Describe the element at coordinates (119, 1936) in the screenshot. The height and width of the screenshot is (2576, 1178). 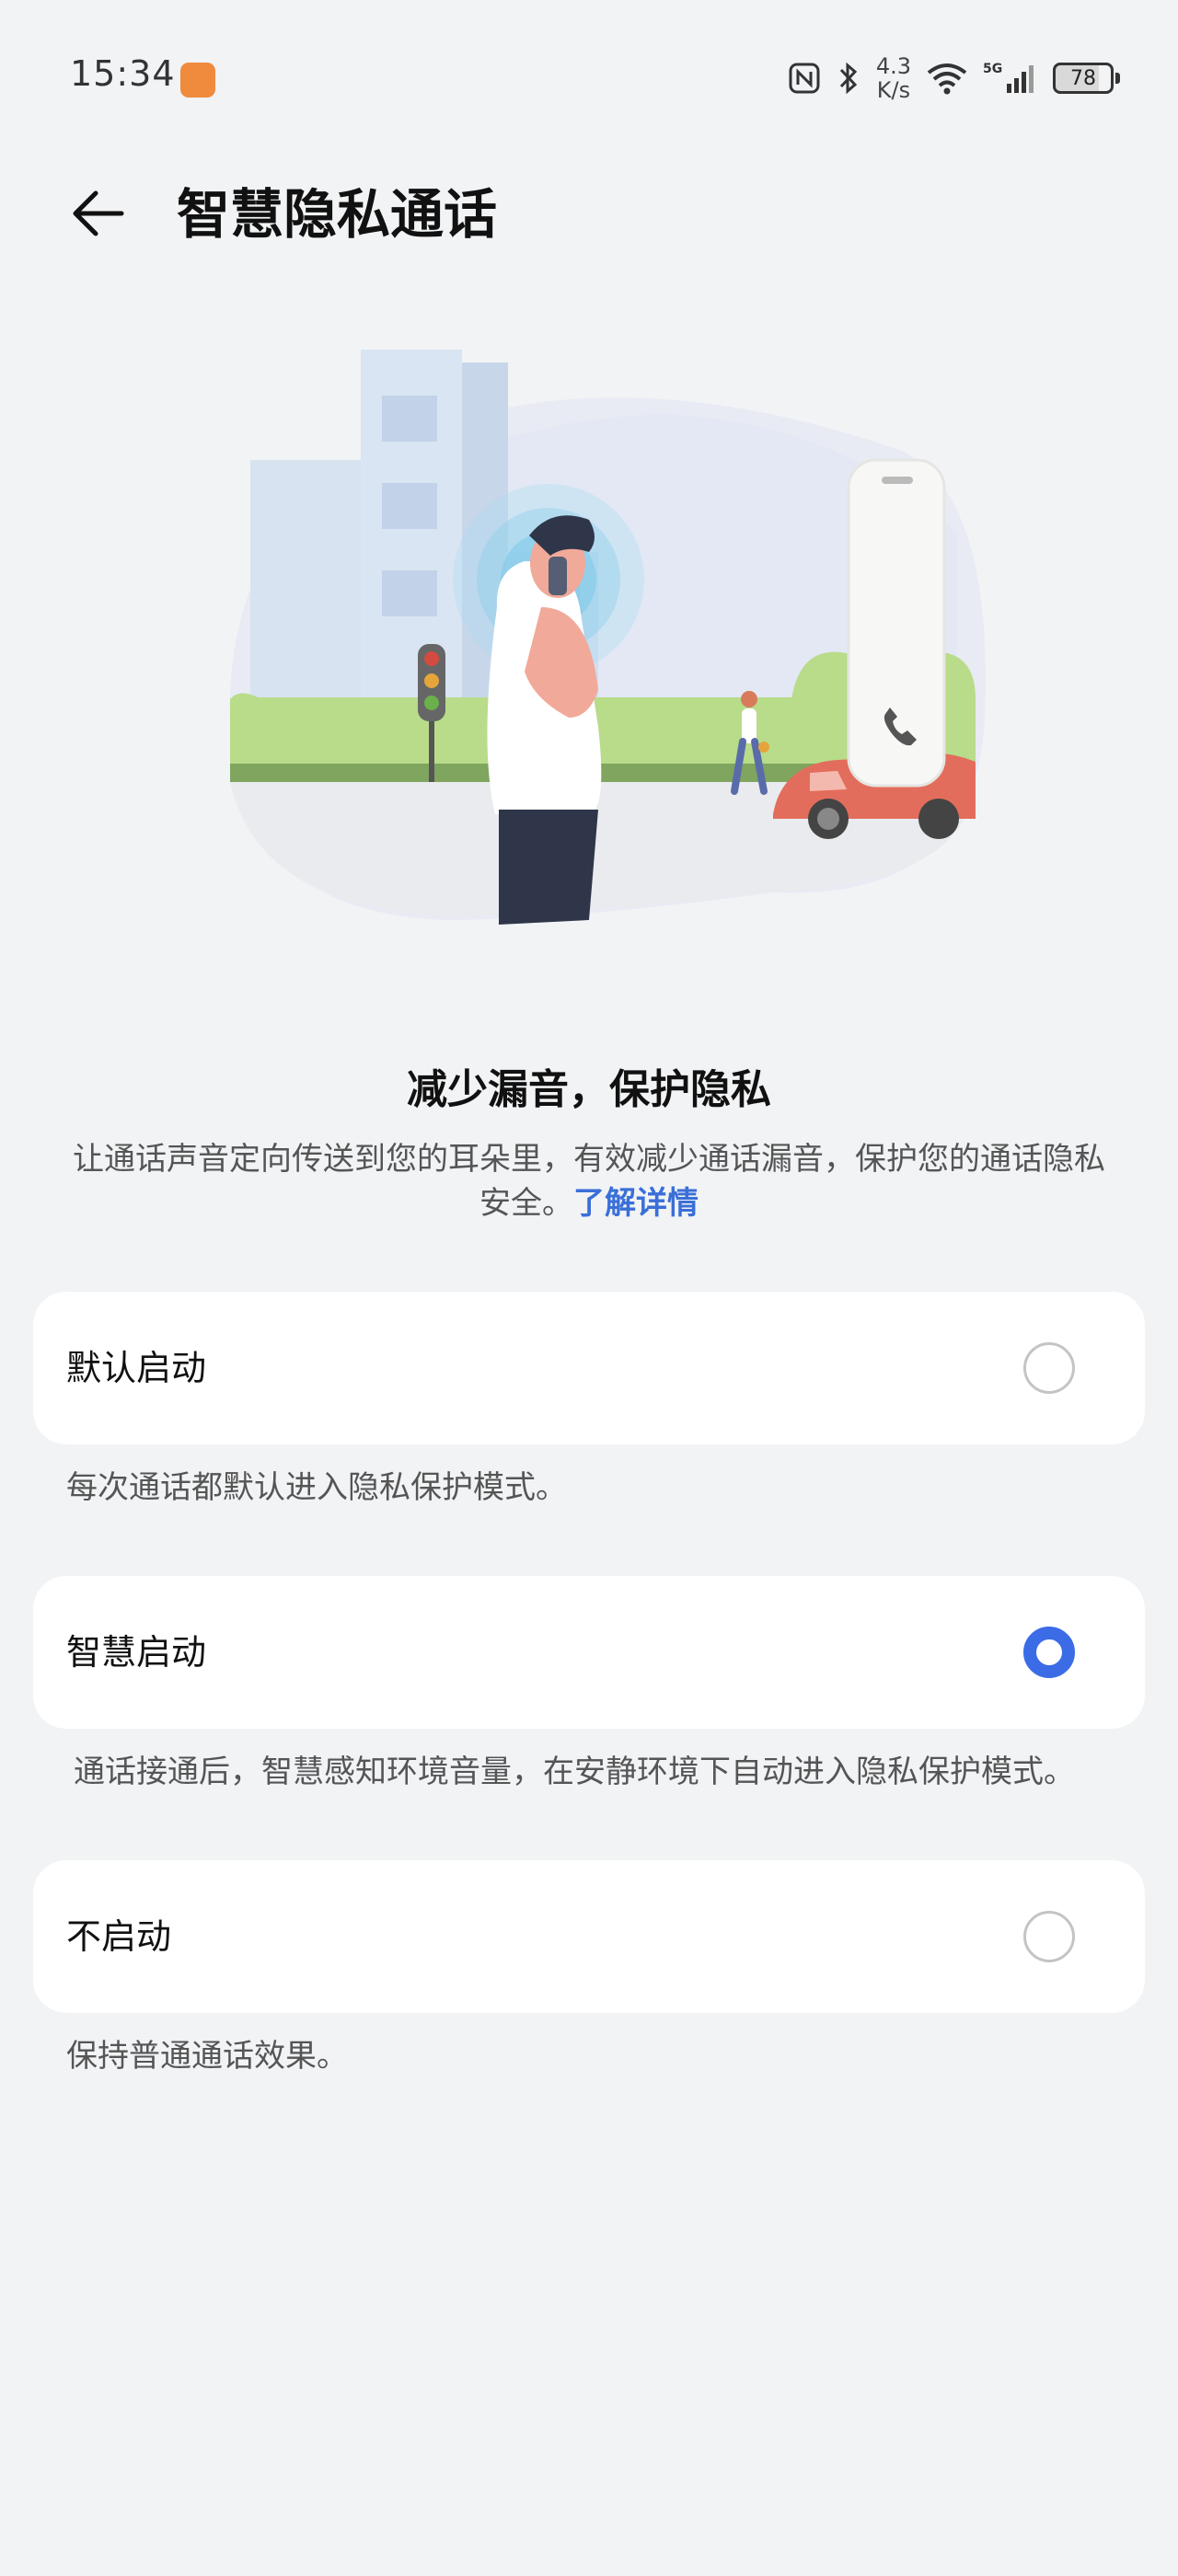
I see `option-label: 不启动` at that location.